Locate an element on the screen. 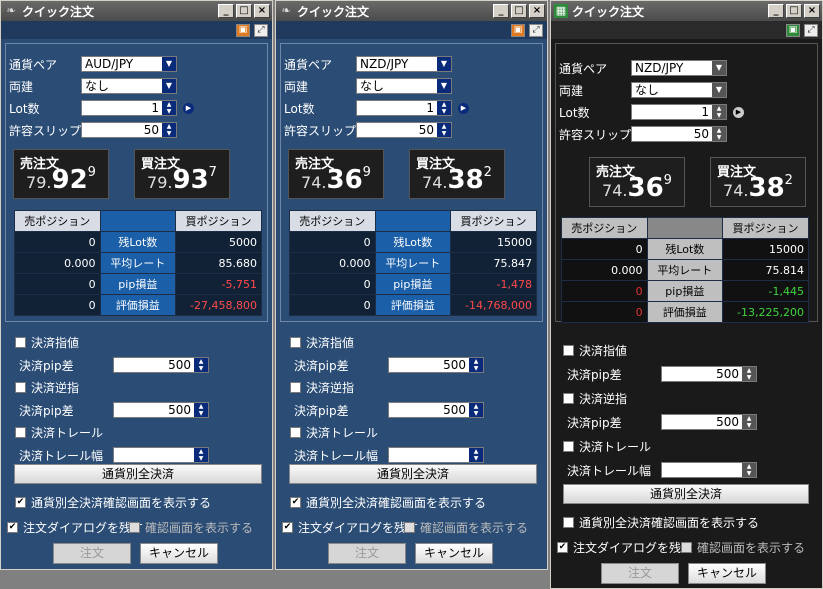 The image size is (823, 589). trail-width-stepper: ▲ ▼ is located at coordinates (436, 455).